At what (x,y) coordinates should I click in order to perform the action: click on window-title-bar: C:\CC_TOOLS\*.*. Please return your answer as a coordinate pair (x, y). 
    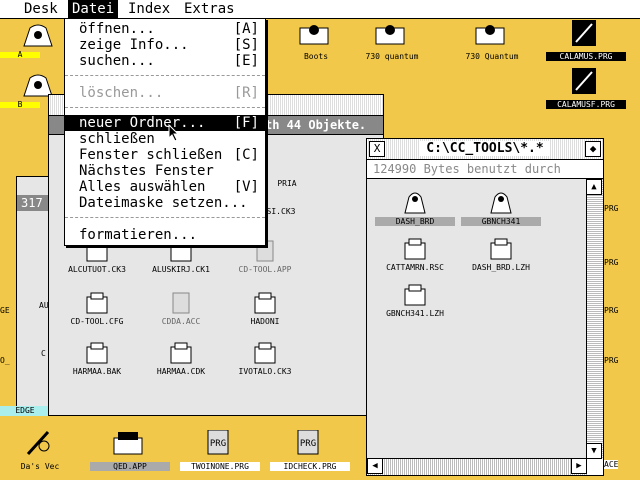
    Looking at the image, I should click on (485, 149).